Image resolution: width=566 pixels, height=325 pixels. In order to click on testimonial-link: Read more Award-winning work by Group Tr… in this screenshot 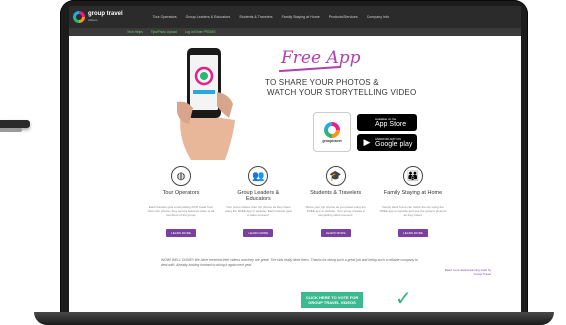, I will do `click(466, 272)`.